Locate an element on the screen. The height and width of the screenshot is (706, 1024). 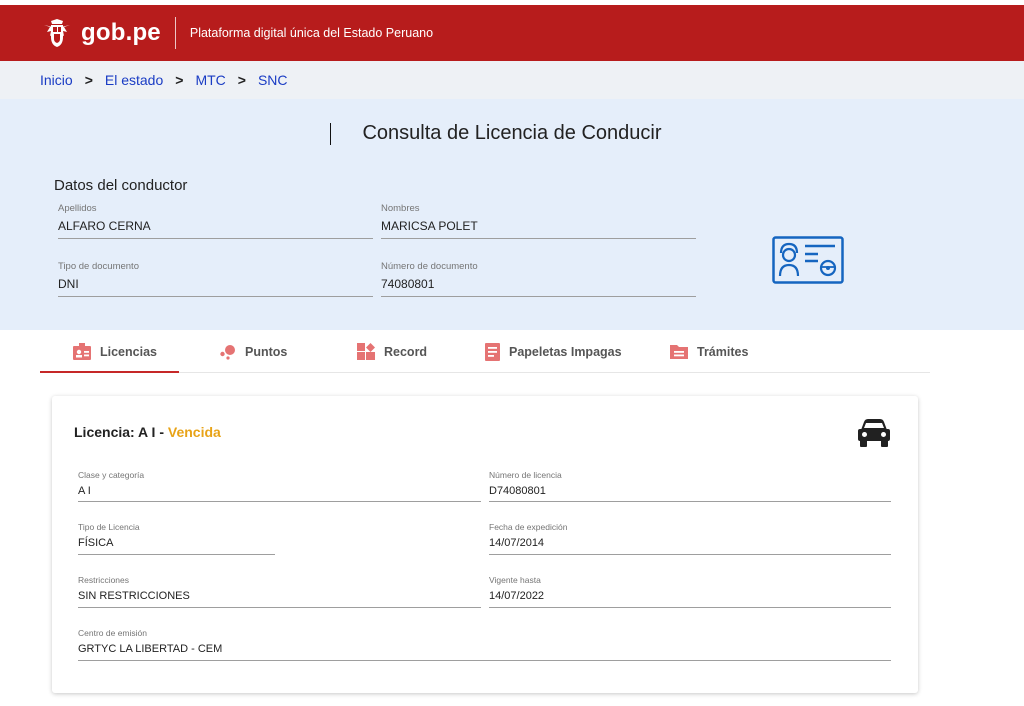
license-status: Vencida is located at coordinates (194, 432).